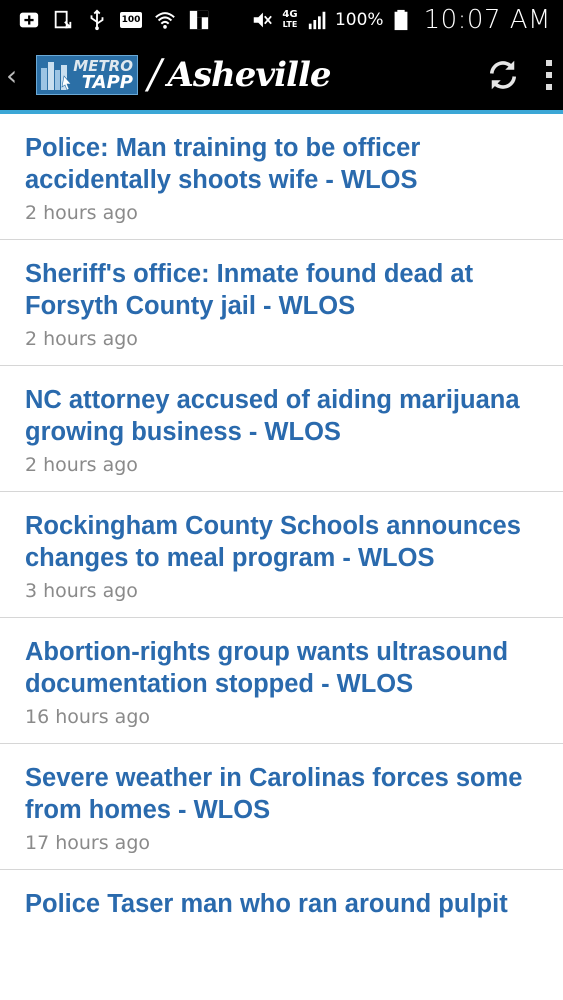 Image resolution: width=563 pixels, height=1000 pixels. I want to click on logo-tapp-text: TAPP, so click(107, 82).